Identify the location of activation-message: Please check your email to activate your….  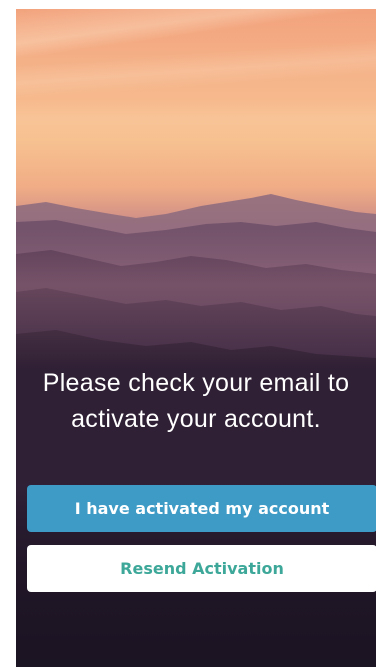
(196, 401).